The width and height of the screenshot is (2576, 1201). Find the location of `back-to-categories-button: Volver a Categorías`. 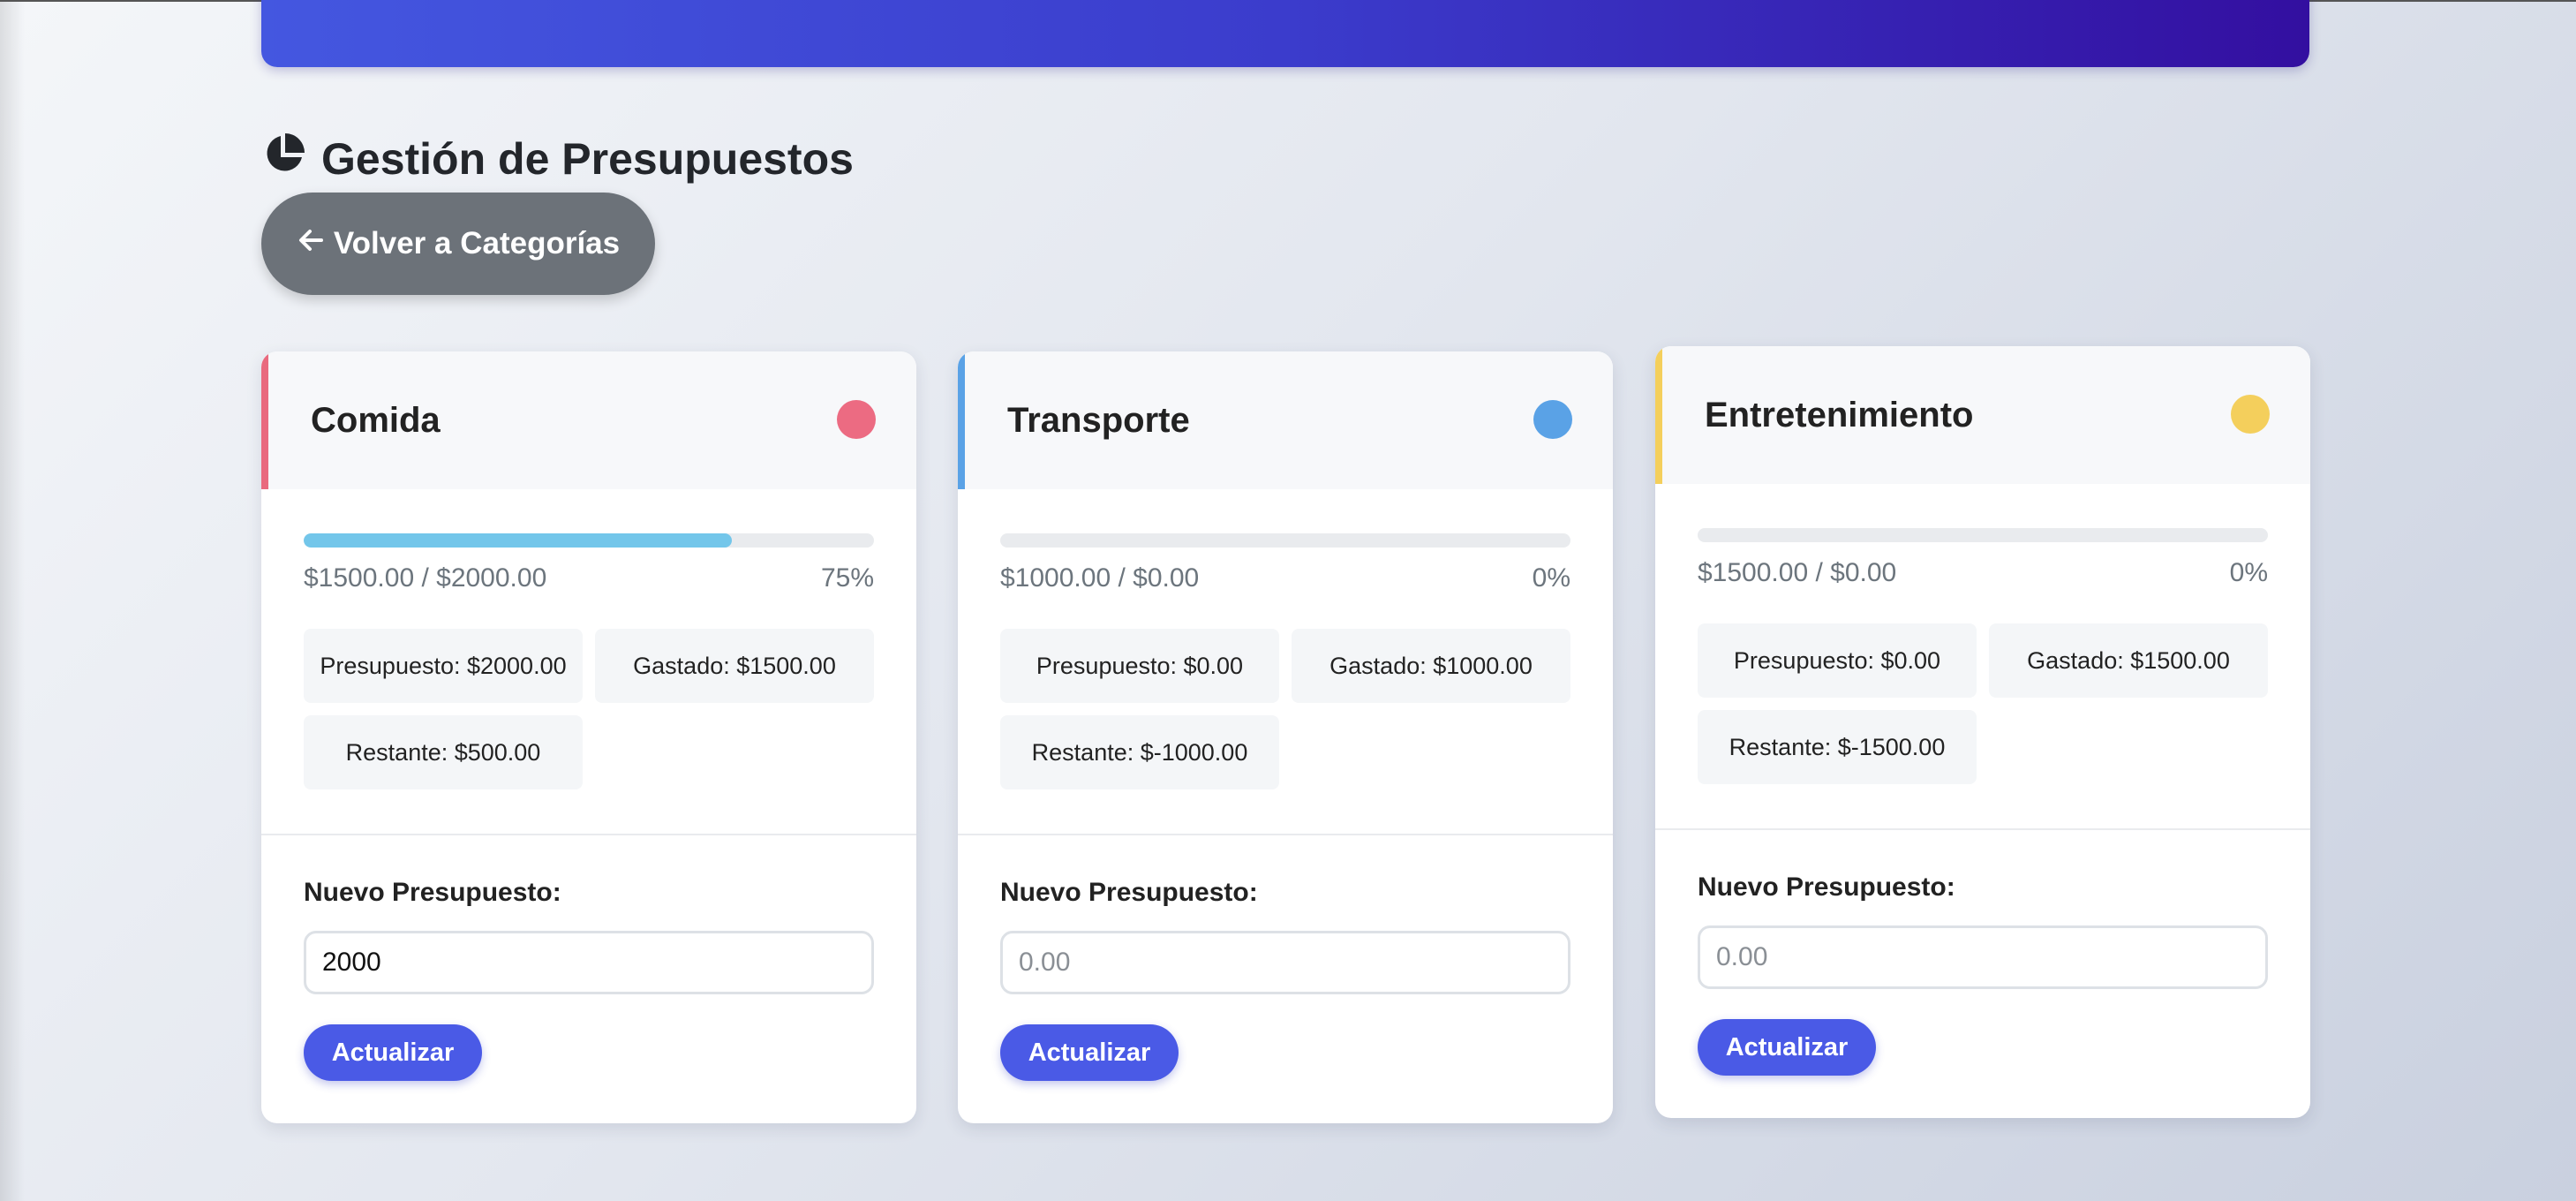

back-to-categories-button: Volver a Categorías is located at coordinates (458, 244).